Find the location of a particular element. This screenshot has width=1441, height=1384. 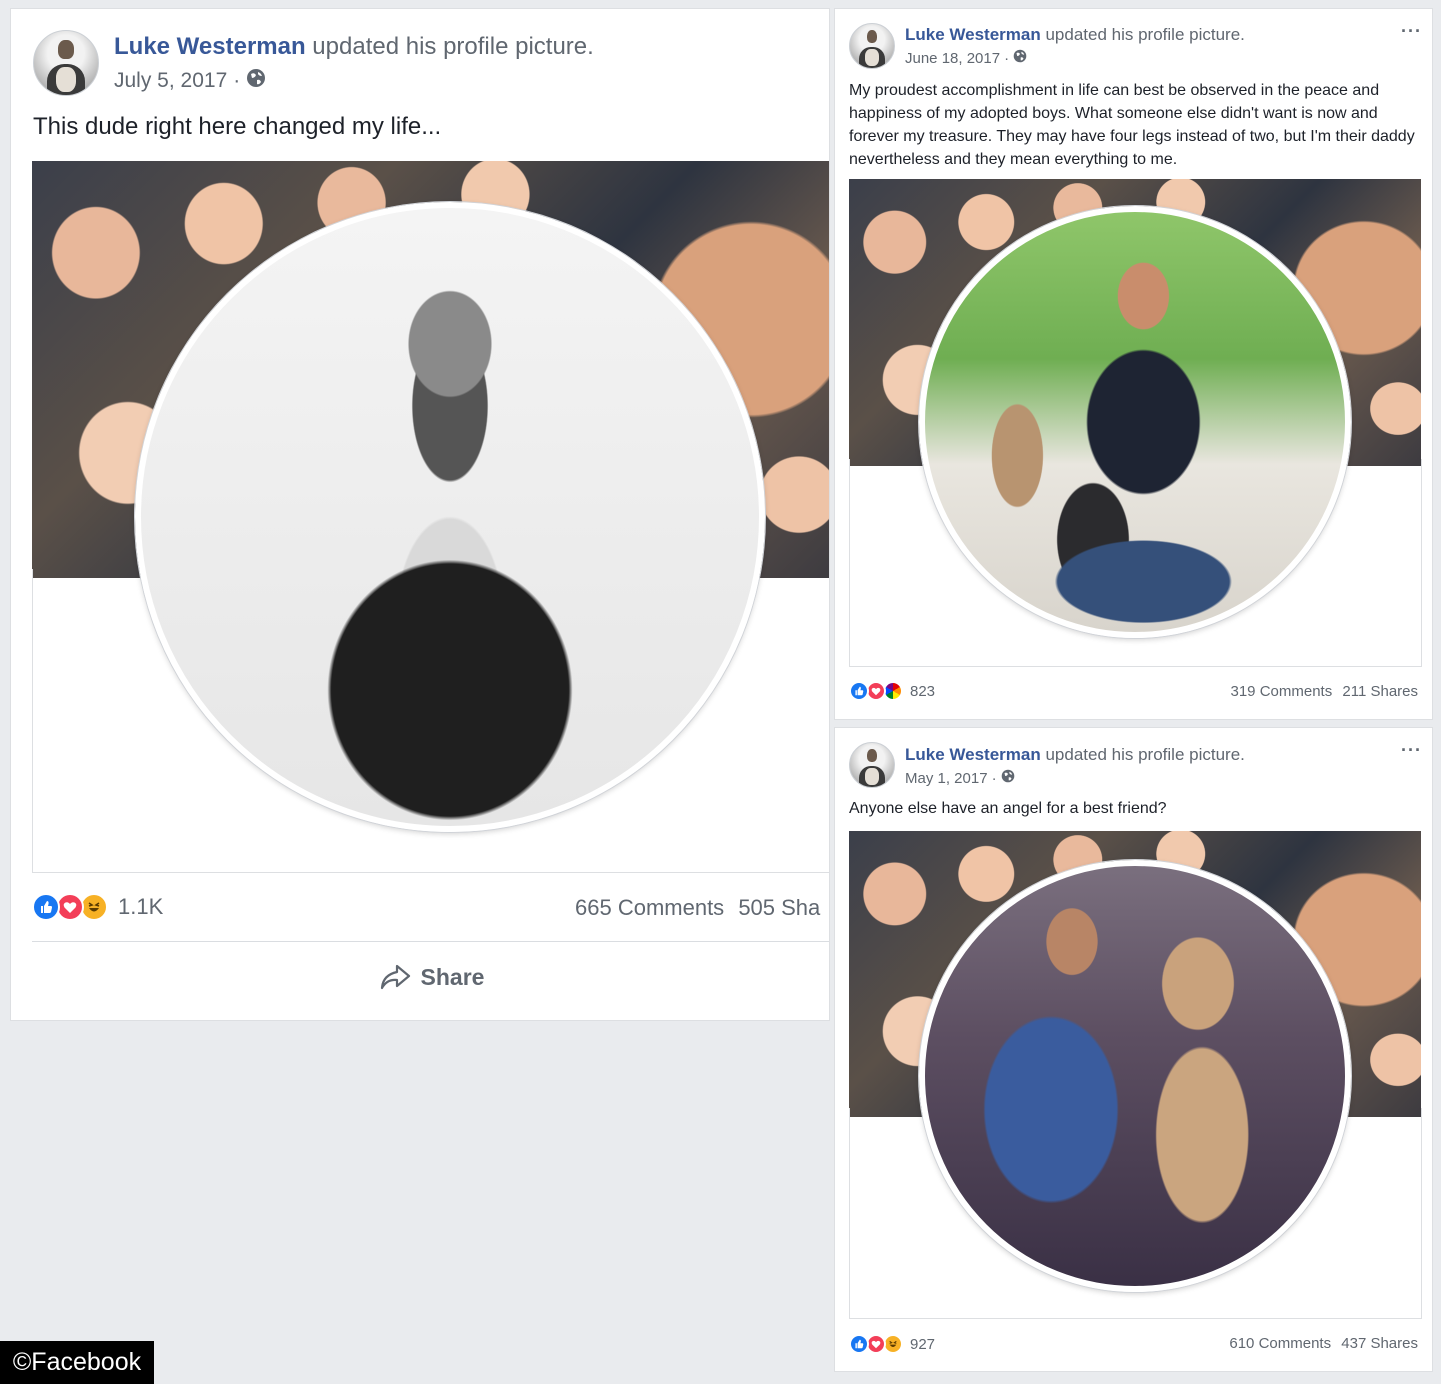

post-meta: May 1, 2017 · is located at coordinates (960, 778).